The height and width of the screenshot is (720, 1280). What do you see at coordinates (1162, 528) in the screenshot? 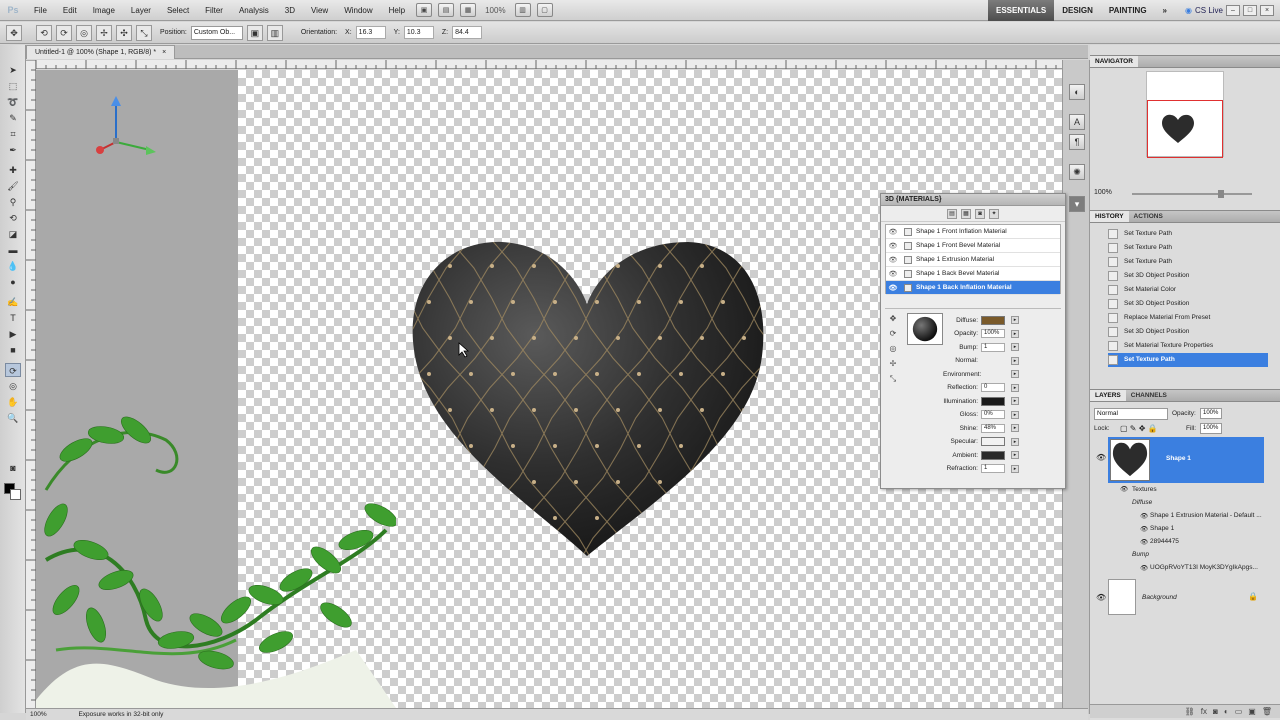
I see `texture-item: Shape 1` at bounding box center [1162, 528].